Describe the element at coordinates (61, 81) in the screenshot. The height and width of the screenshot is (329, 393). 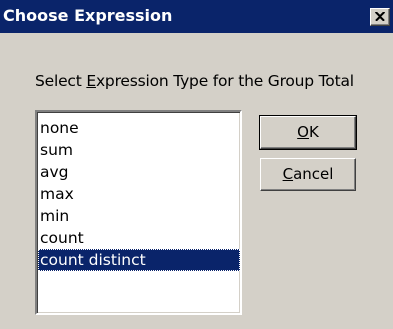
I see `prompt-text-before: Select` at that location.